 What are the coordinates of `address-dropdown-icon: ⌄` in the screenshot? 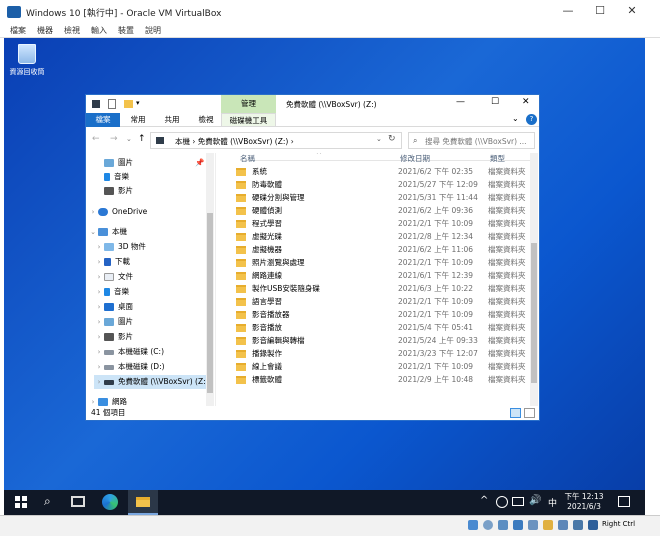 It's located at (379, 139).